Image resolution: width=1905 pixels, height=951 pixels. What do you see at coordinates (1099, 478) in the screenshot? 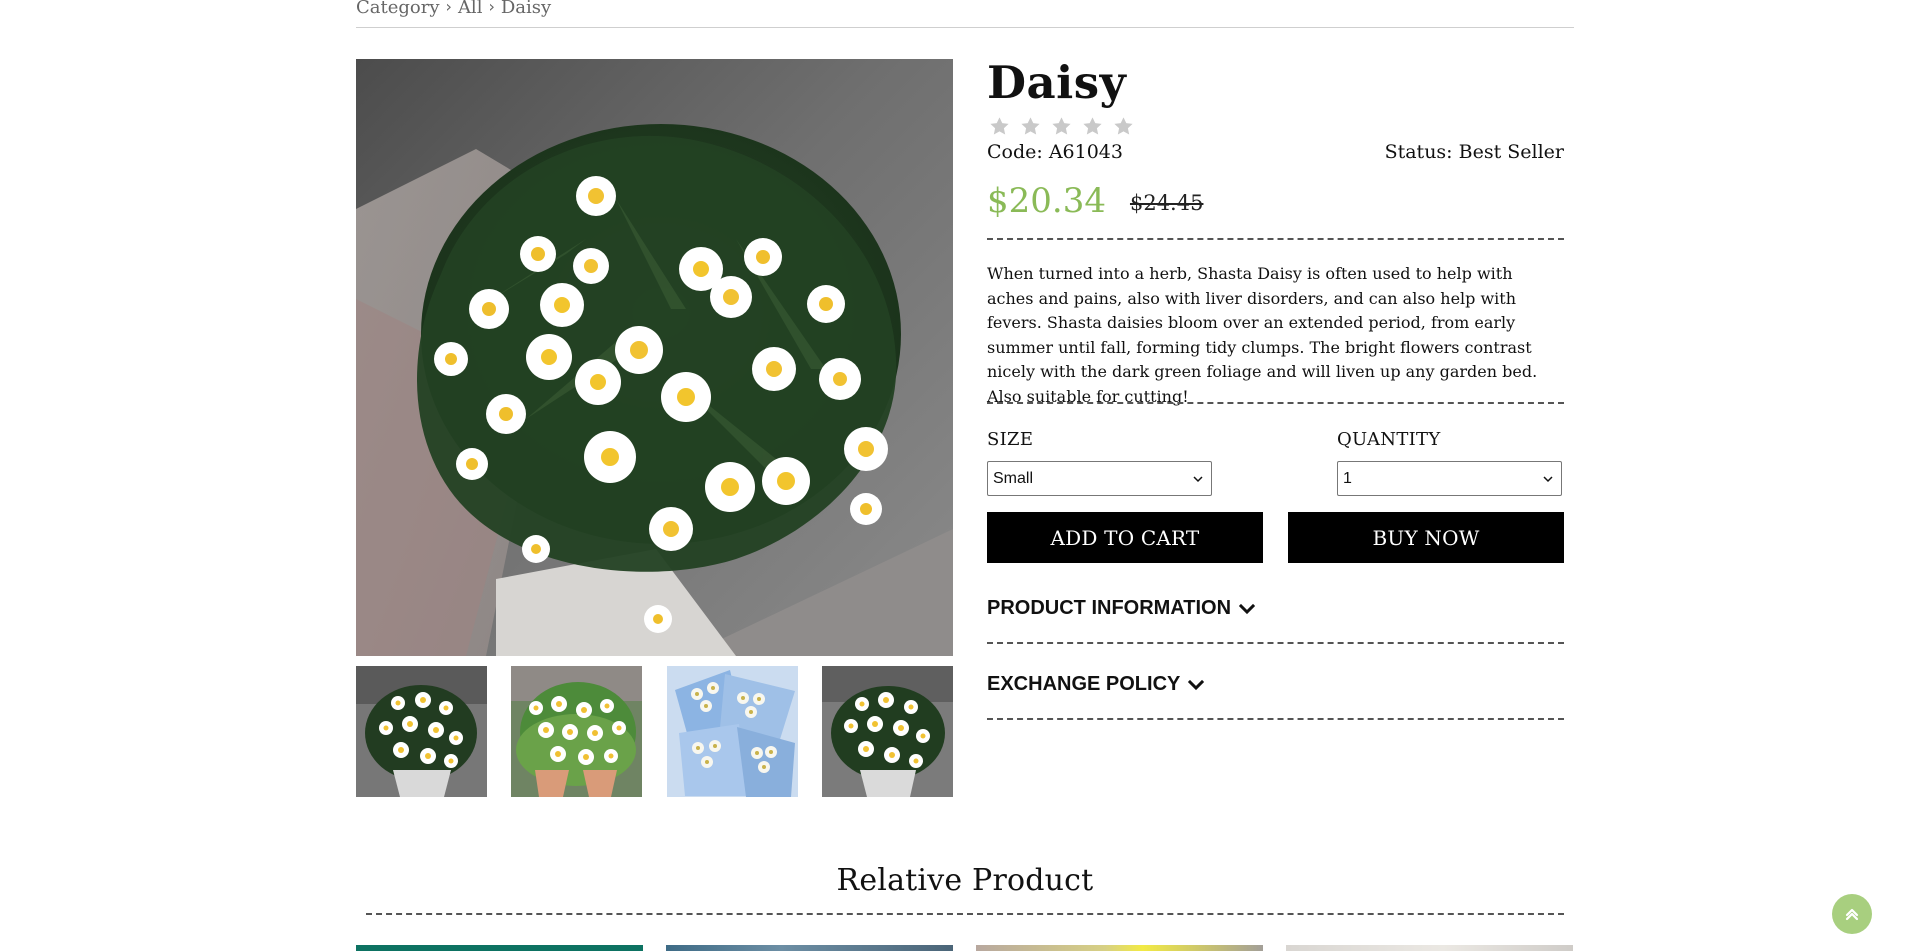
I see `size-select: Small` at bounding box center [1099, 478].